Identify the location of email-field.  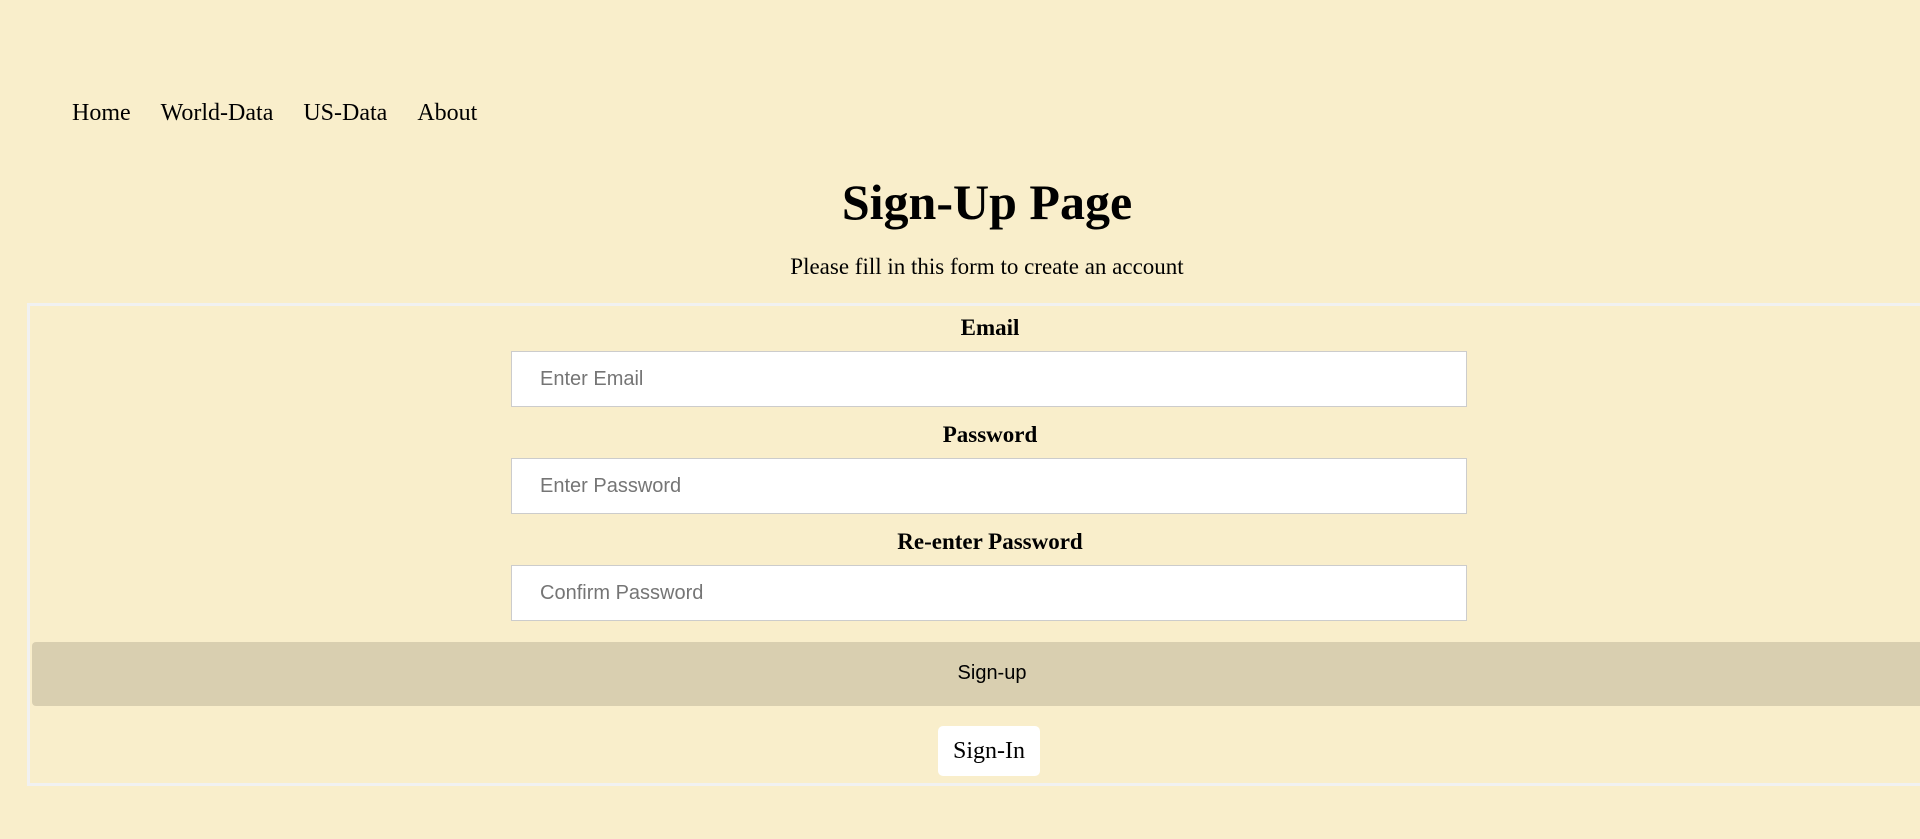
(989, 379).